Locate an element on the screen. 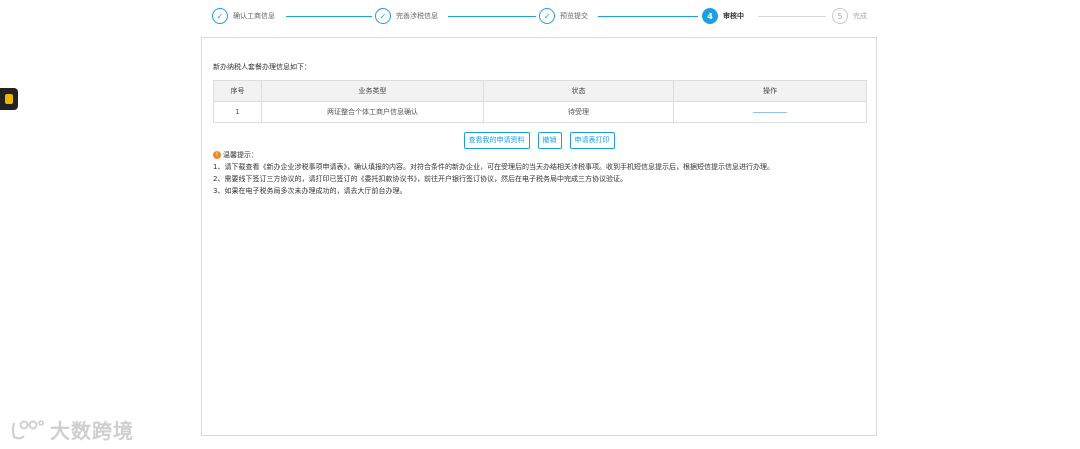  cell-business-type: 两证整合个体工商户信息确认 is located at coordinates (372, 112).